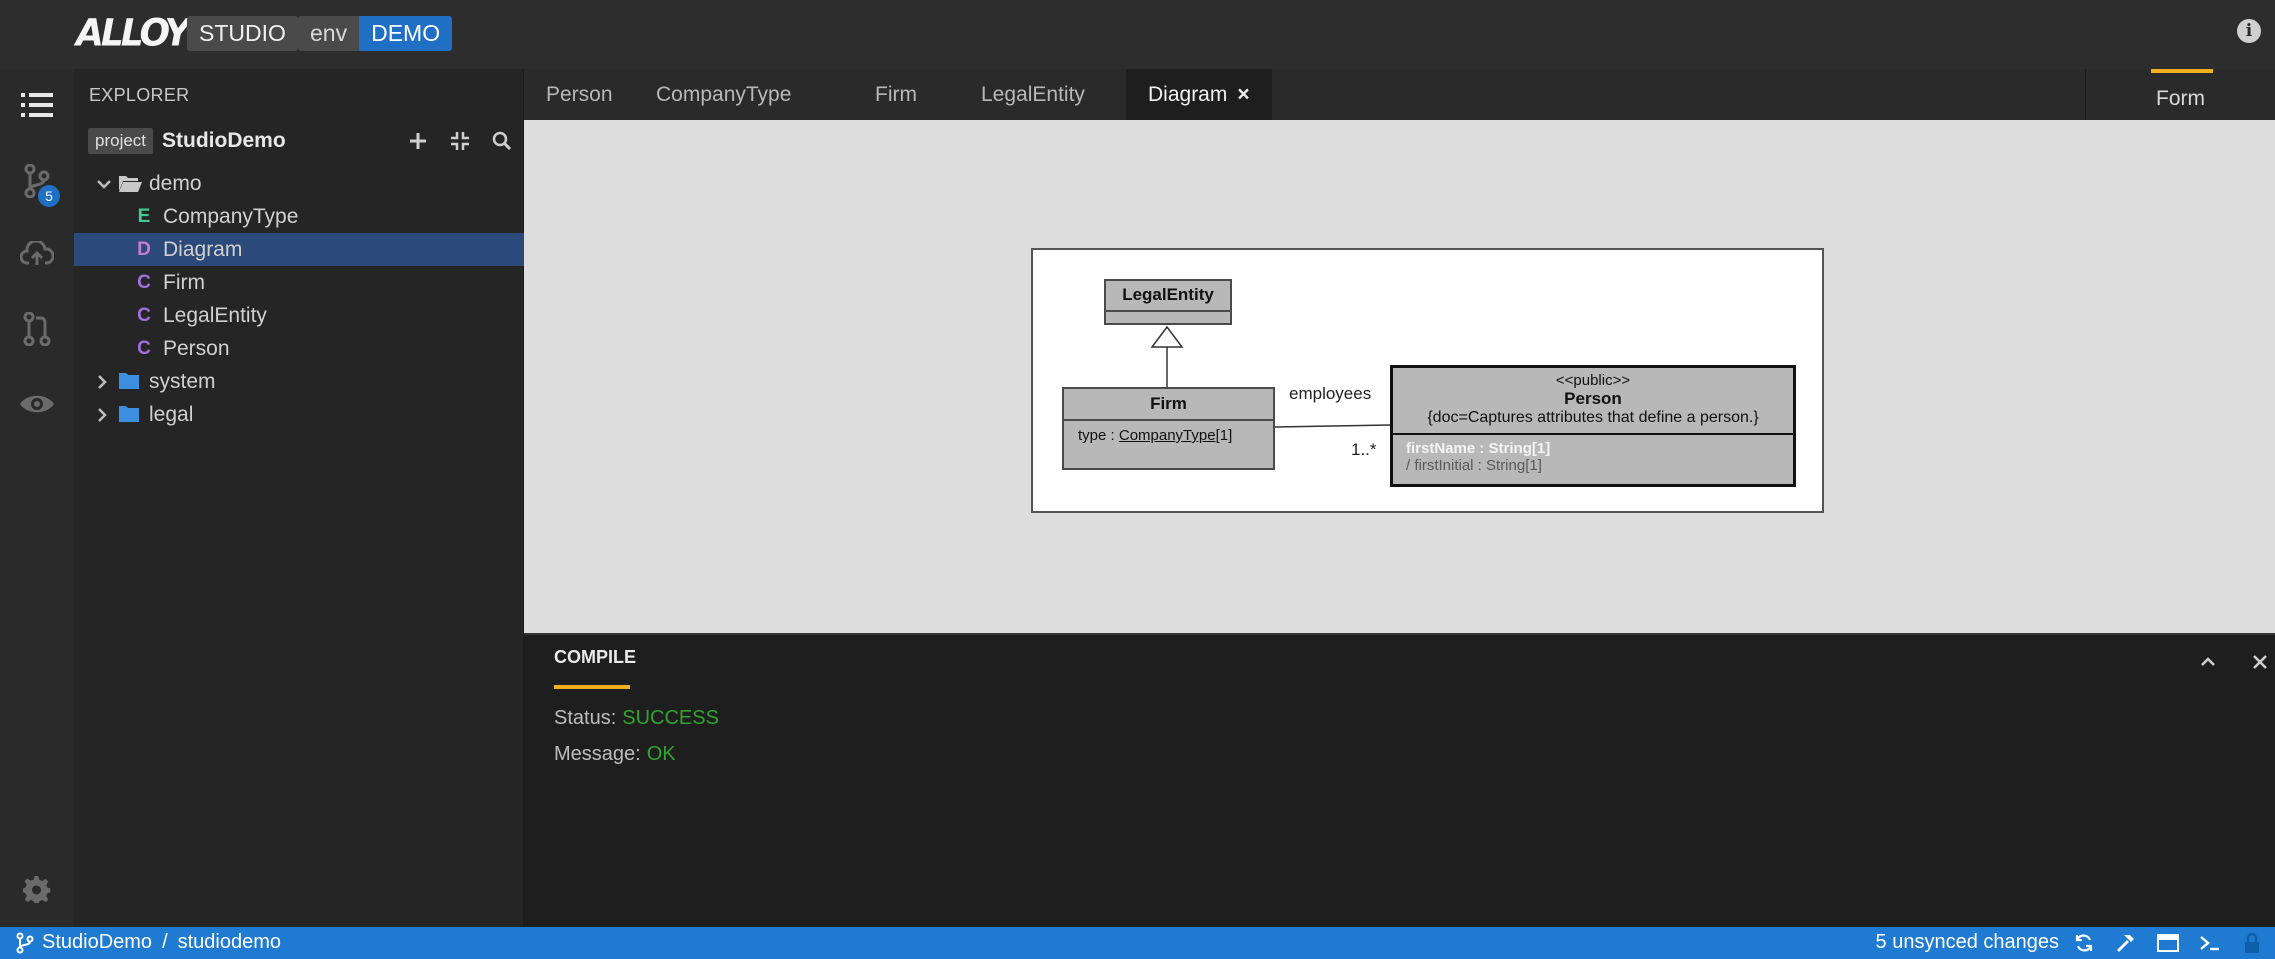 This screenshot has width=2275, height=959. Describe the element at coordinates (139, 95) in the screenshot. I see `explorer-title: EXPLORER` at that location.